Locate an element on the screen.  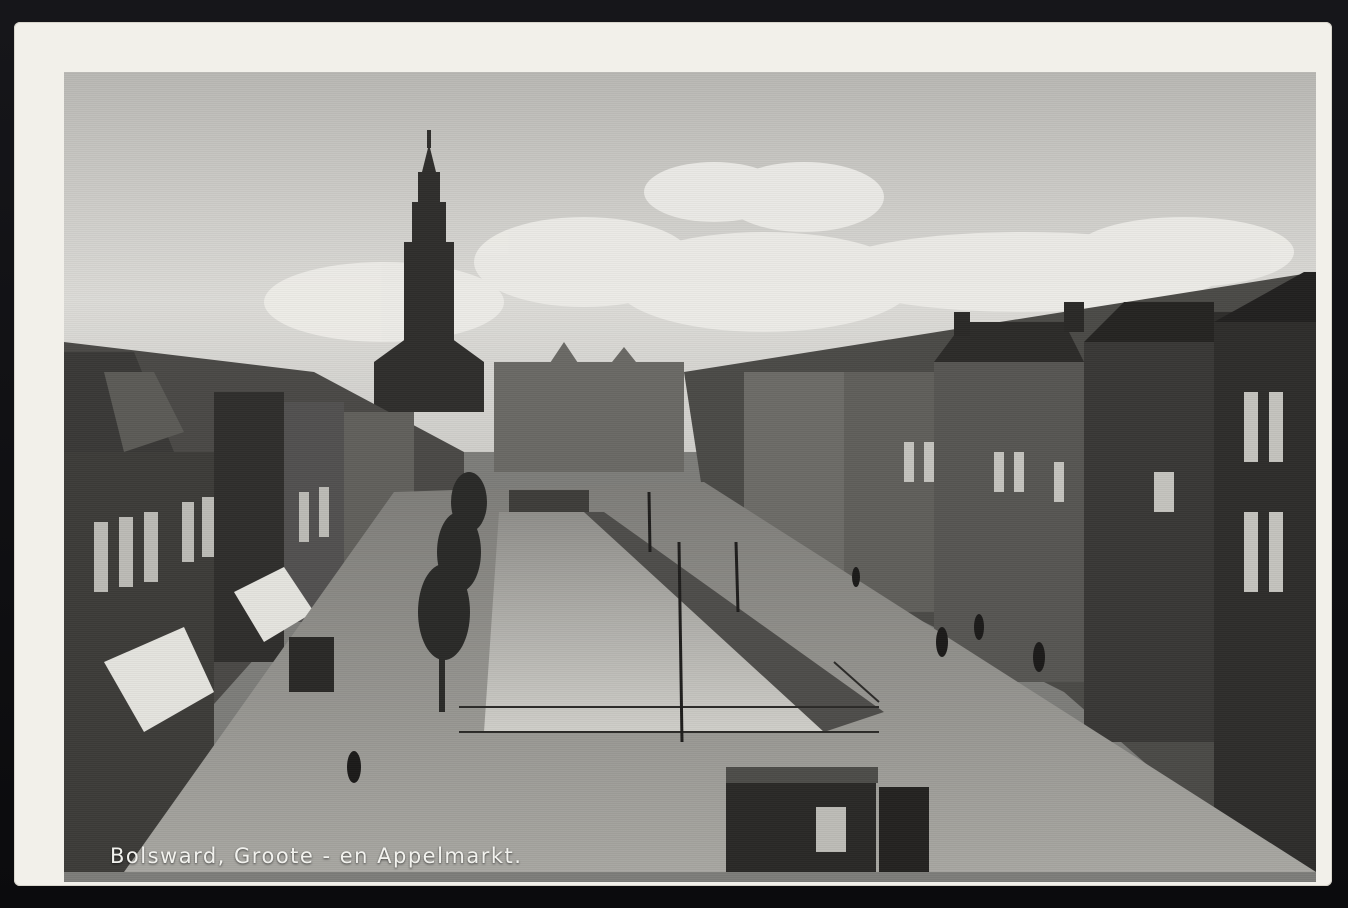
cart-left is located at coordinates (311, 664).